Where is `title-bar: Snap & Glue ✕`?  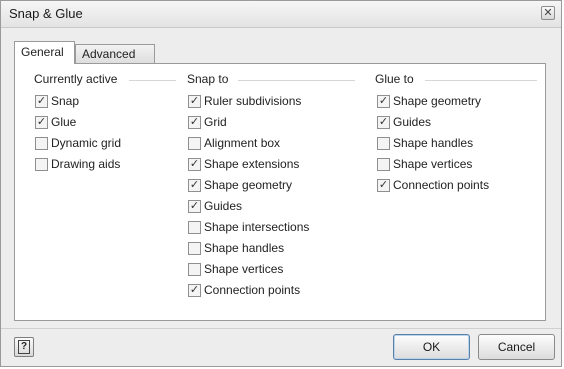
title-bar: Snap & Glue ✕ is located at coordinates (281, 14).